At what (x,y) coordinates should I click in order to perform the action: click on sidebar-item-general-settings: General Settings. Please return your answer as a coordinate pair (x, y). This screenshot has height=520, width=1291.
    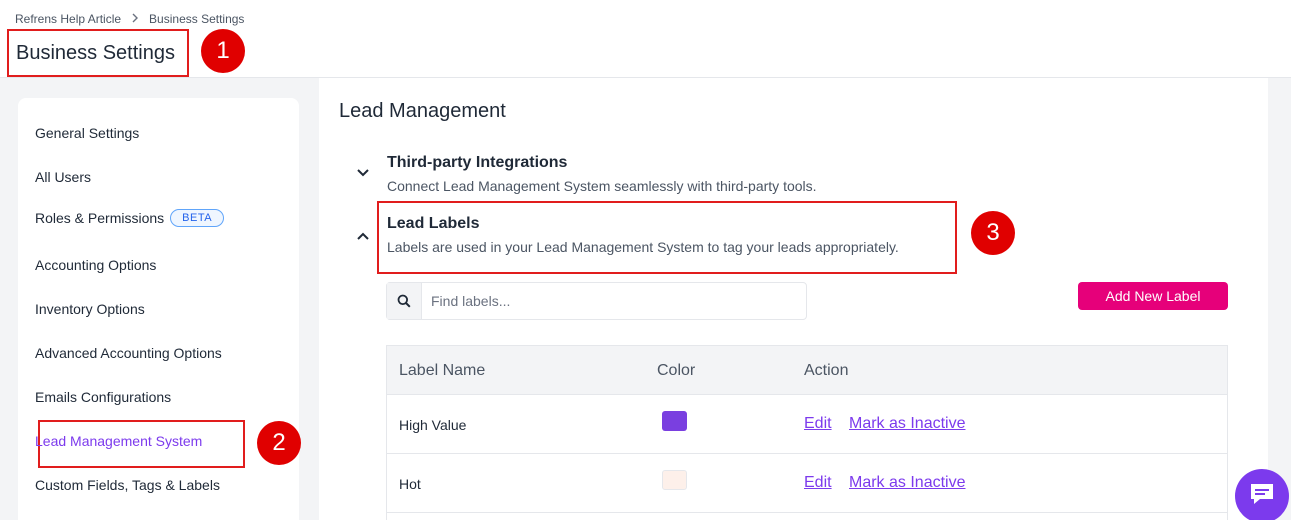
    Looking at the image, I should click on (87, 133).